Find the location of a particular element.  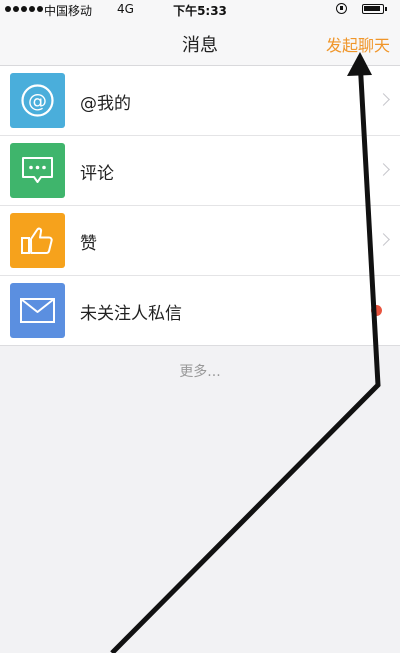

list-item-label: @我的 is located at coordinates (105, 104).